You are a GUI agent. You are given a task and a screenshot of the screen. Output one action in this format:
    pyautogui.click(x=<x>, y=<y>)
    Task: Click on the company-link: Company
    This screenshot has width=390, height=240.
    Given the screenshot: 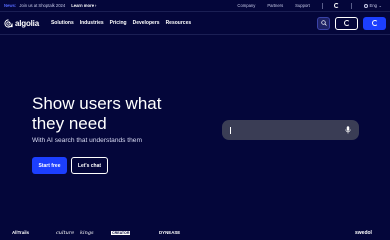 What is the action you would take?
    pyautogui.click(x=246, y=5)
    